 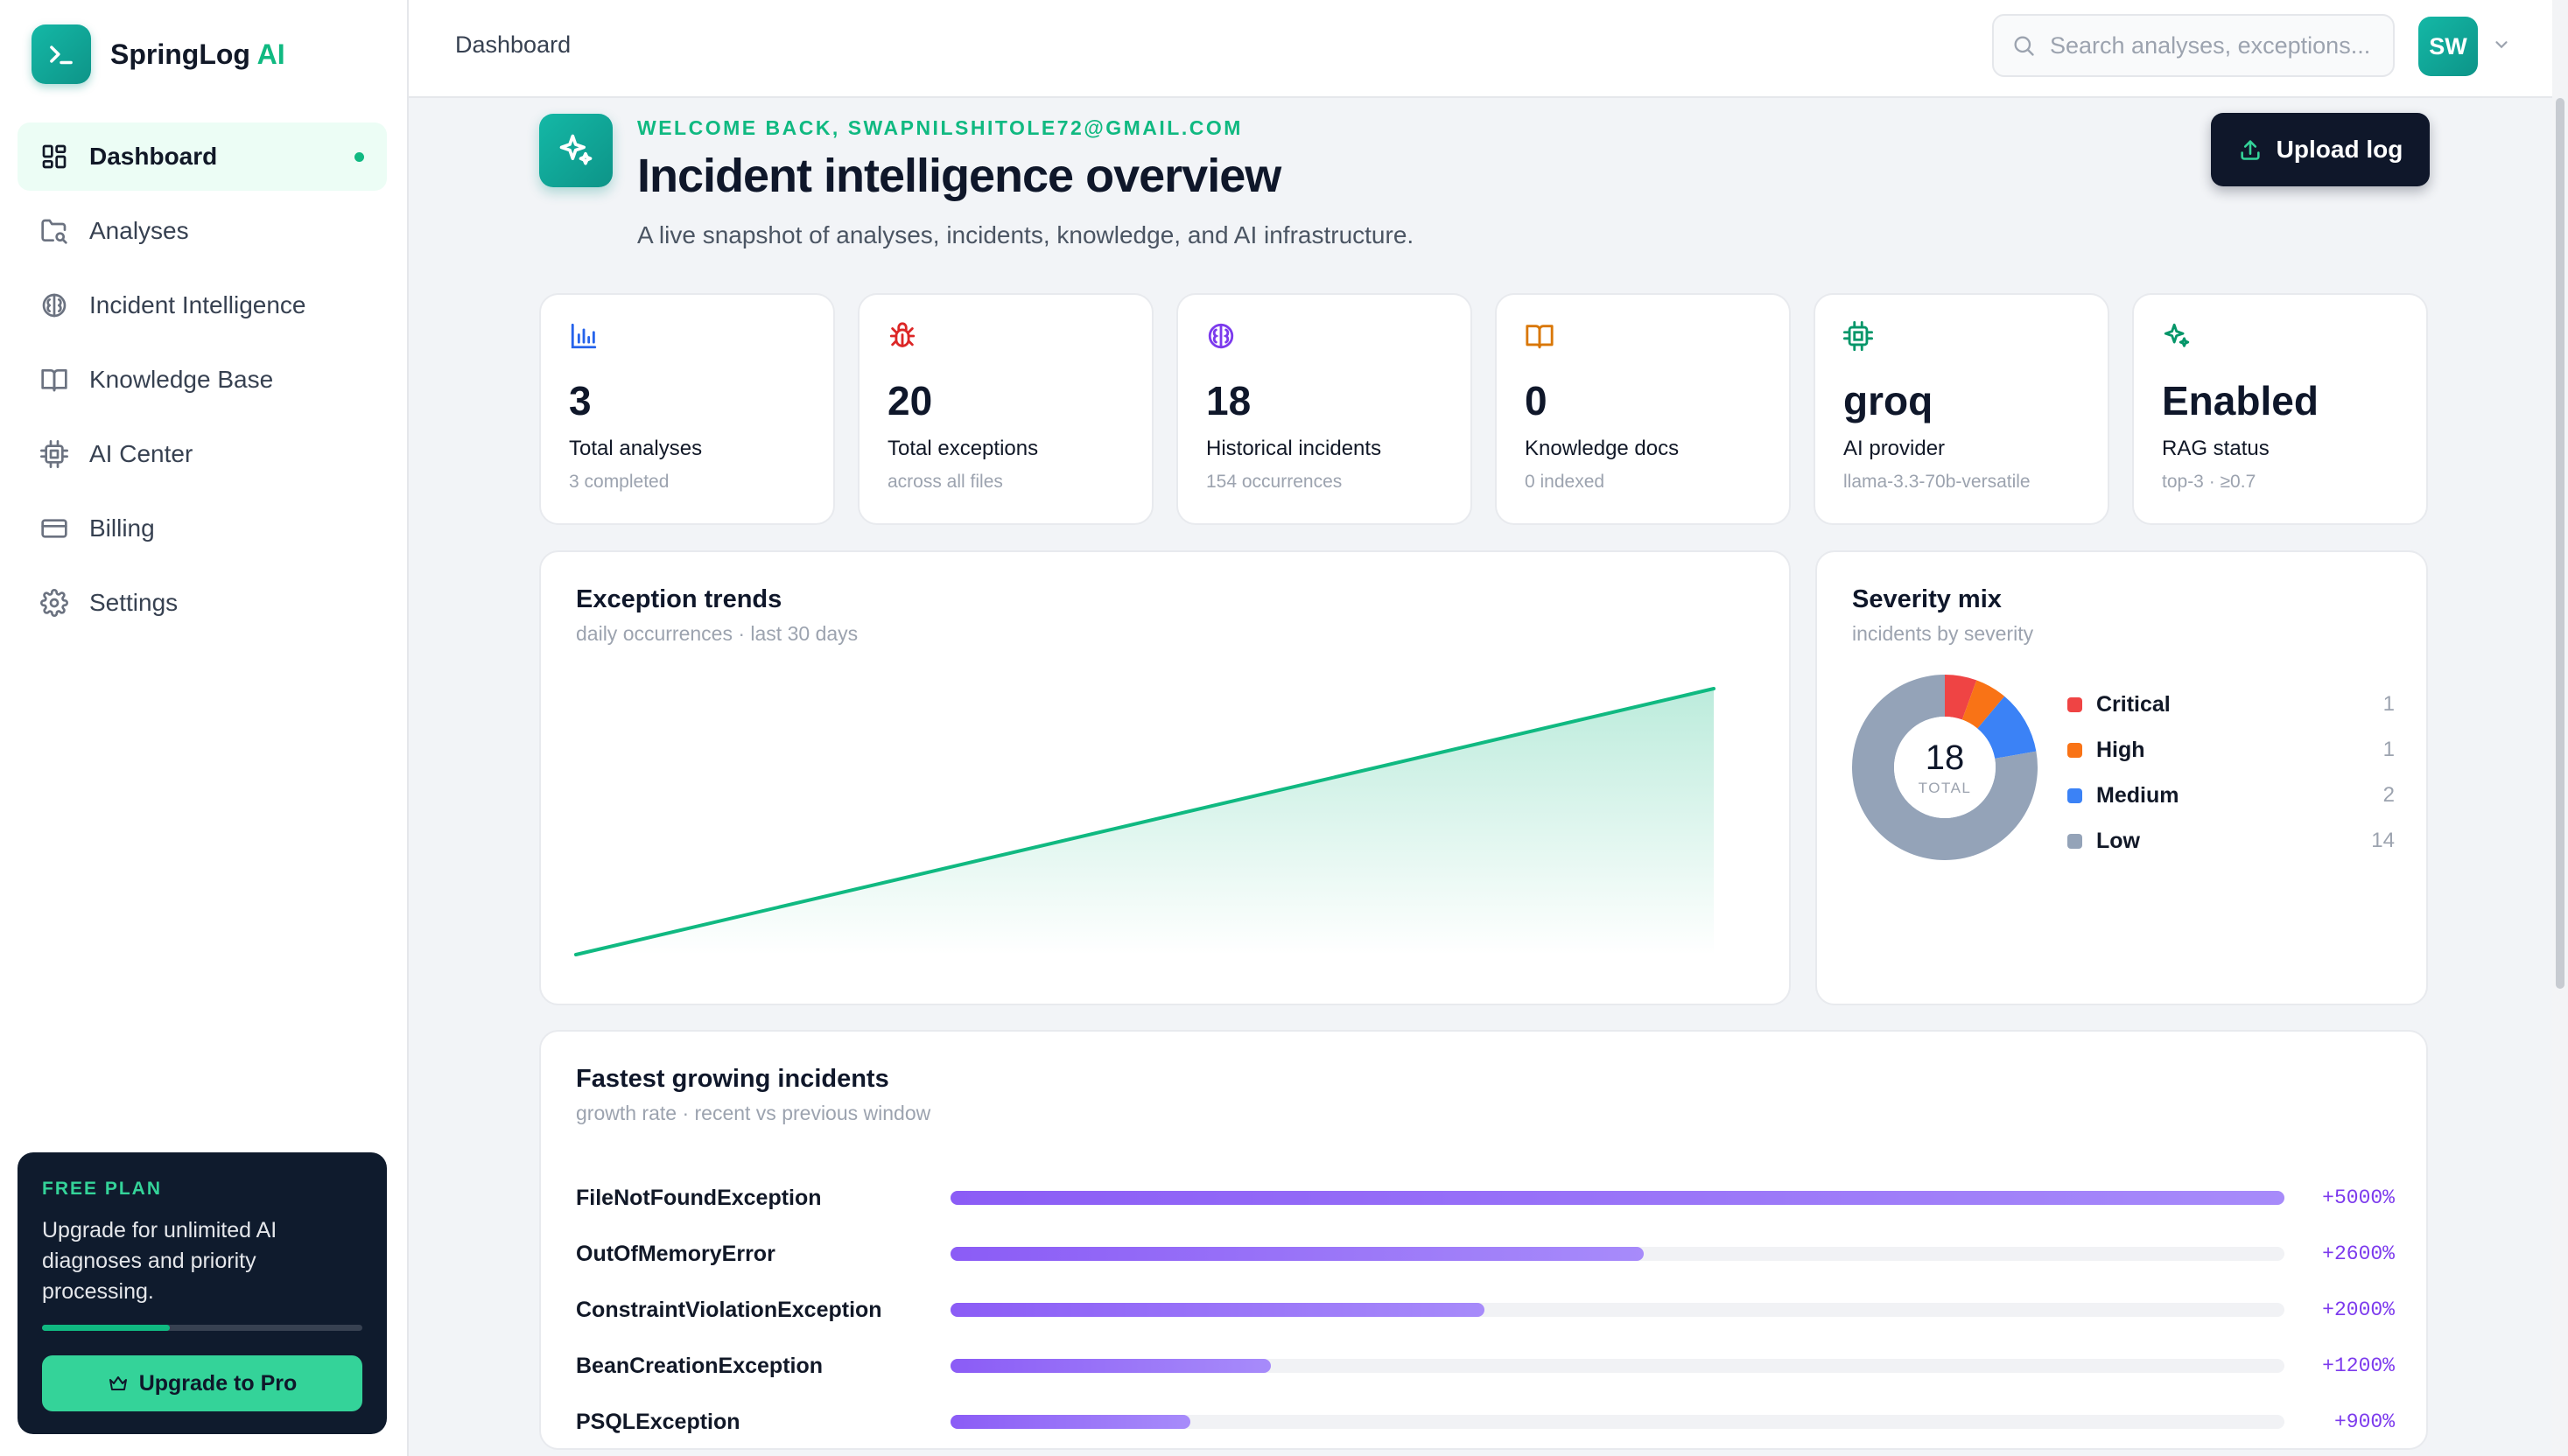 I want to click on growth-row: FileNotFoundException +5000%, so click(x=1485, y=1197).